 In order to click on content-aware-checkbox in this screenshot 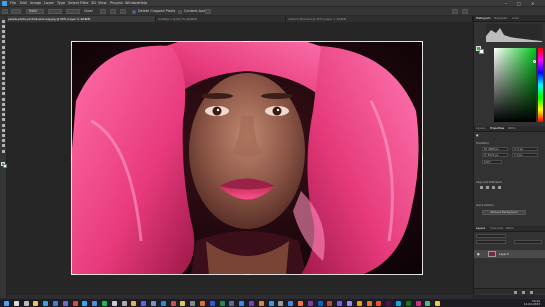, I will do `click(180, 11)`.